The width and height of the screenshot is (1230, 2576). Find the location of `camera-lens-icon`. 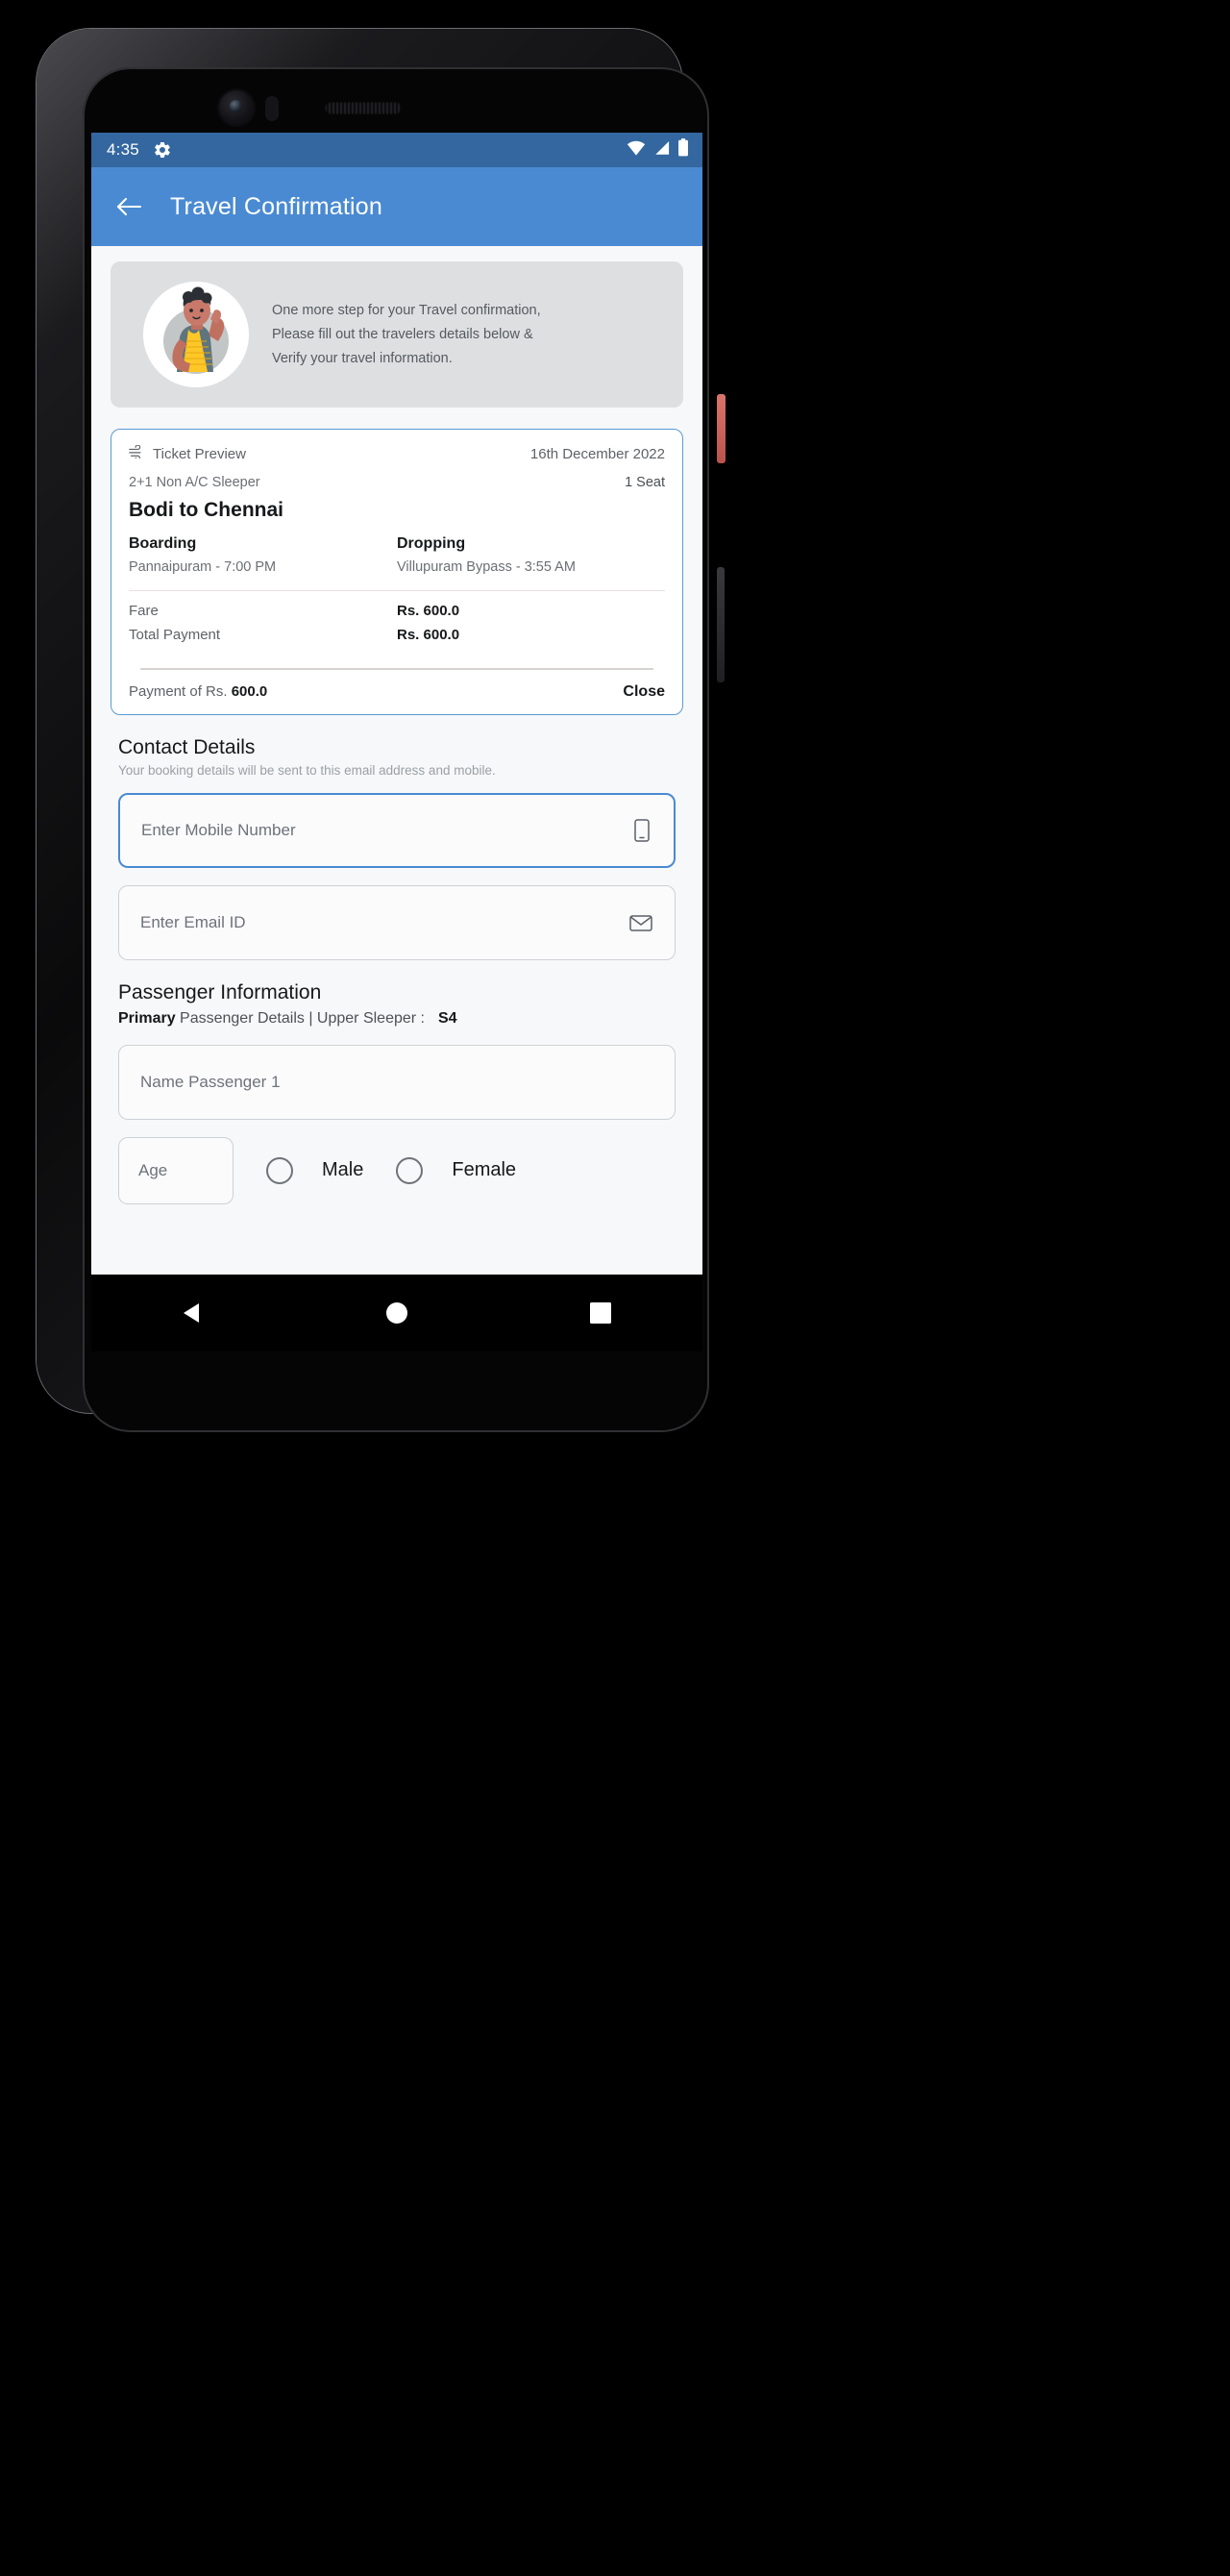

camera-lens-icon is located at coordinates (236, 106).